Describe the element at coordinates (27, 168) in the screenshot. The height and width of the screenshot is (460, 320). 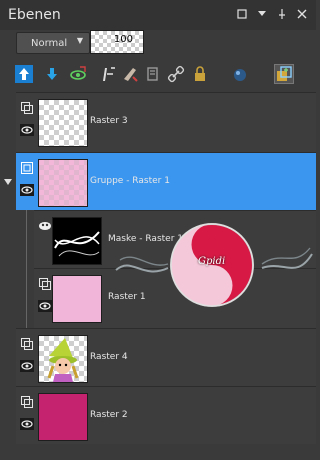
I see `group-type-icon` at that location.